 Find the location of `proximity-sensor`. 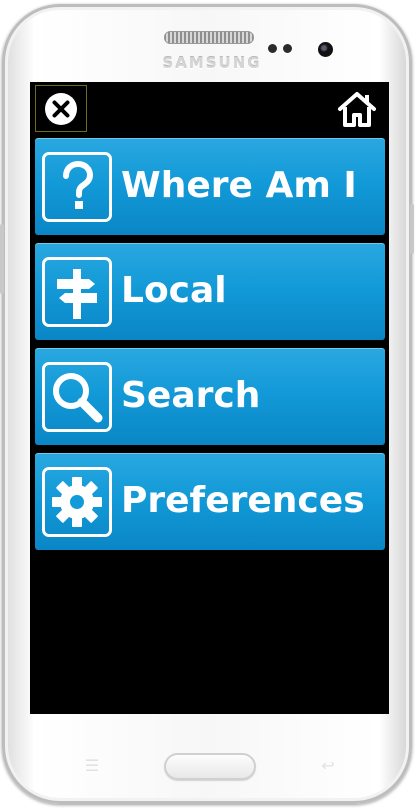

proximity-sensor is located at coordinates (272, 48).